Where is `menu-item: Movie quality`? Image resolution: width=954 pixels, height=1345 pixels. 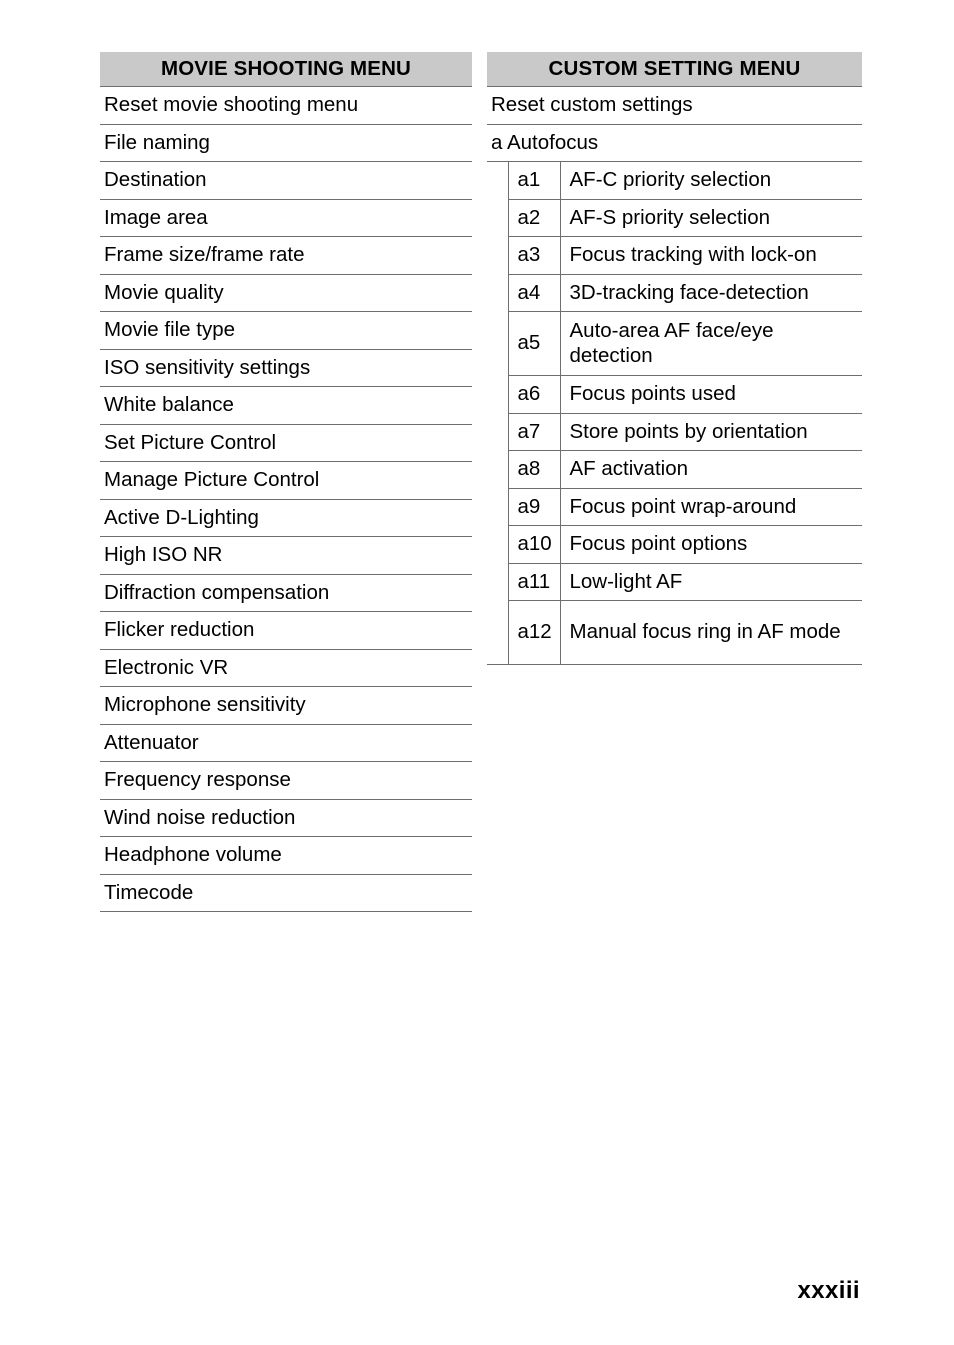 menu-item: Movie quality is located at coordinates (286, 293).